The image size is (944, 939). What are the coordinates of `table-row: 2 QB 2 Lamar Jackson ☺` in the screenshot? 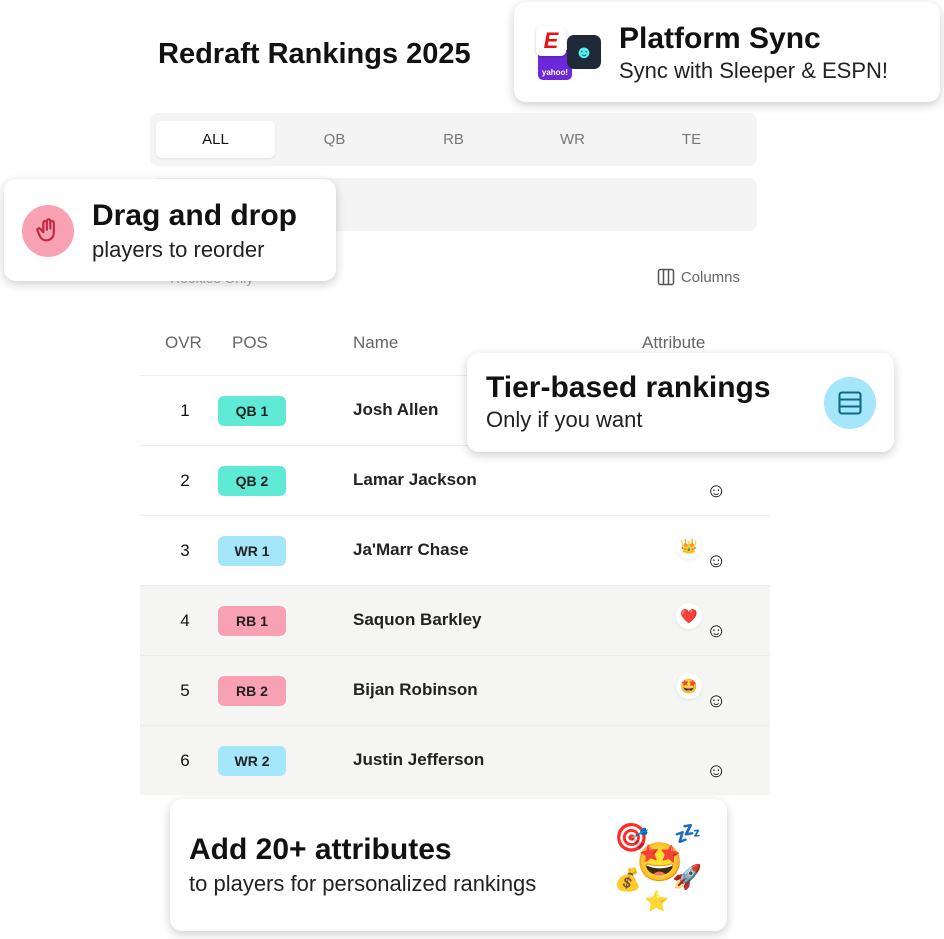 It's located at (455, 480).